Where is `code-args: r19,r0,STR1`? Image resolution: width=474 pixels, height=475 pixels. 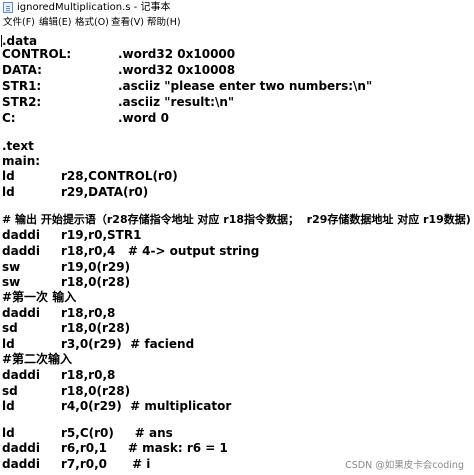 code-args: r19,r0,STR1 is located at coordinates (101, 235).